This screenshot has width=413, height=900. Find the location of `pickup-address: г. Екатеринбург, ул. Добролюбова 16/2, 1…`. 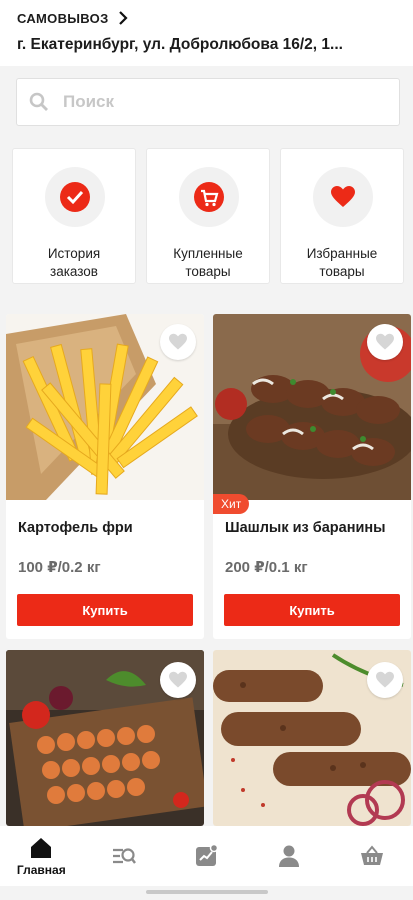

pickup-address: г. Екатеринбург, ул. Добролюбова 16/2, 1… is located at coordinates (180, 45).